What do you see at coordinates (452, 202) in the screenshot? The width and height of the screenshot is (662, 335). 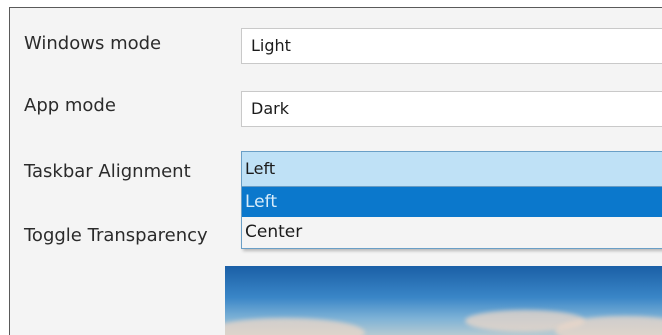 I see `dropdown-option-left: Left` at bounding box center [452, 202].